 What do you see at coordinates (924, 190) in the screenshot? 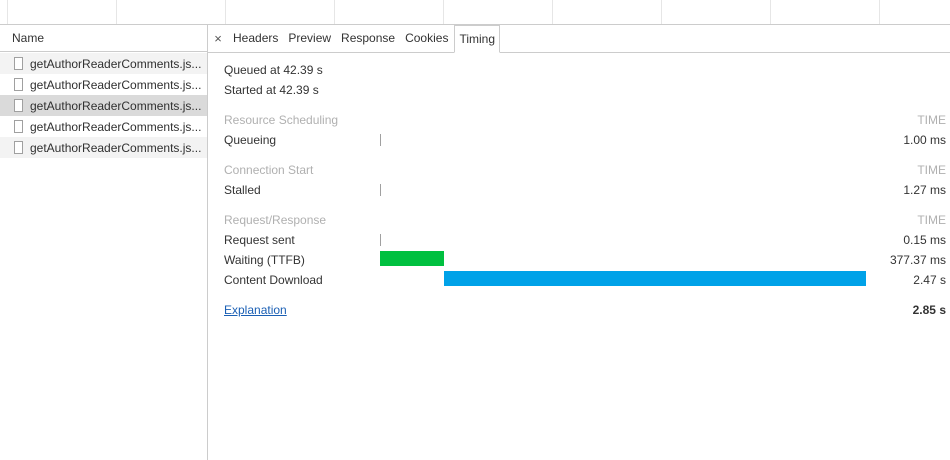
I see `row-value-stalled: 1.27 ms` at bounding box center [924, 190].